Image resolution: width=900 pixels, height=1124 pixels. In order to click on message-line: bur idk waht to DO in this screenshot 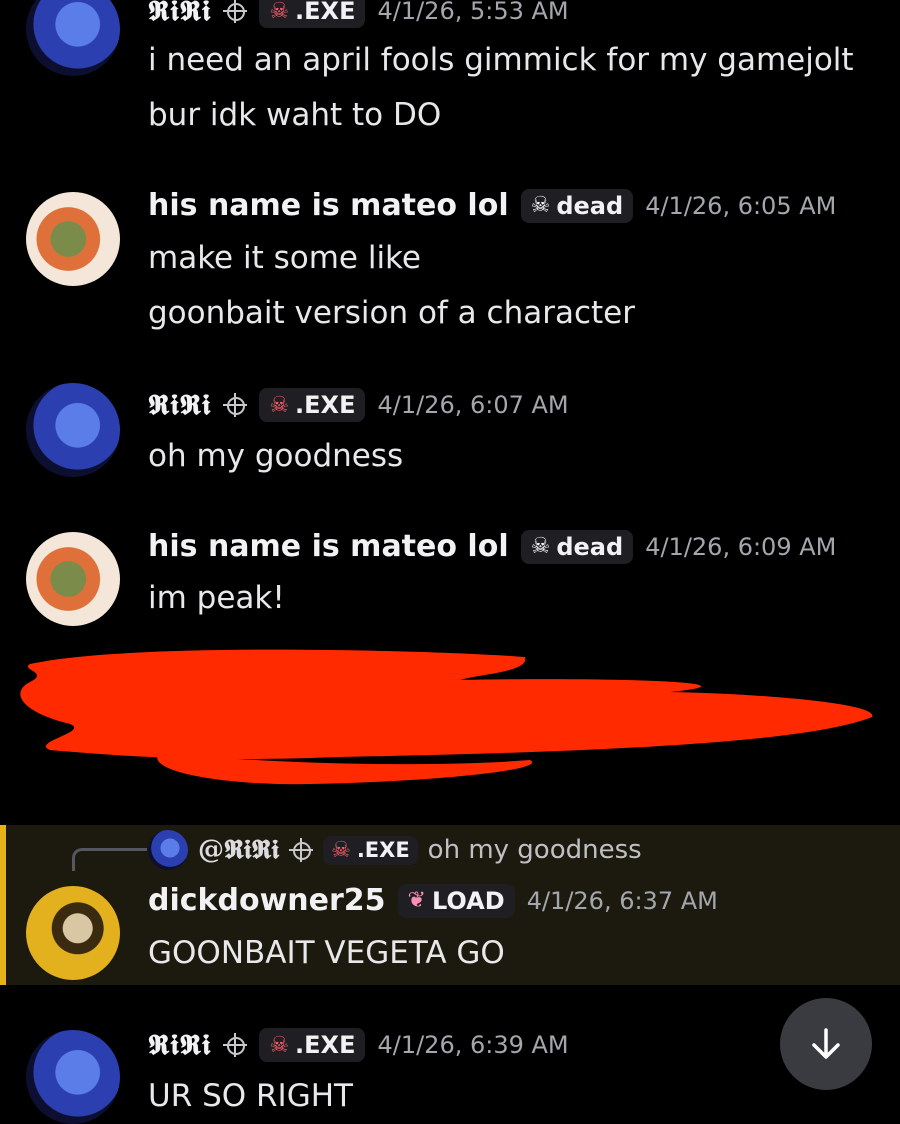, I will do `click(295, 115)`.